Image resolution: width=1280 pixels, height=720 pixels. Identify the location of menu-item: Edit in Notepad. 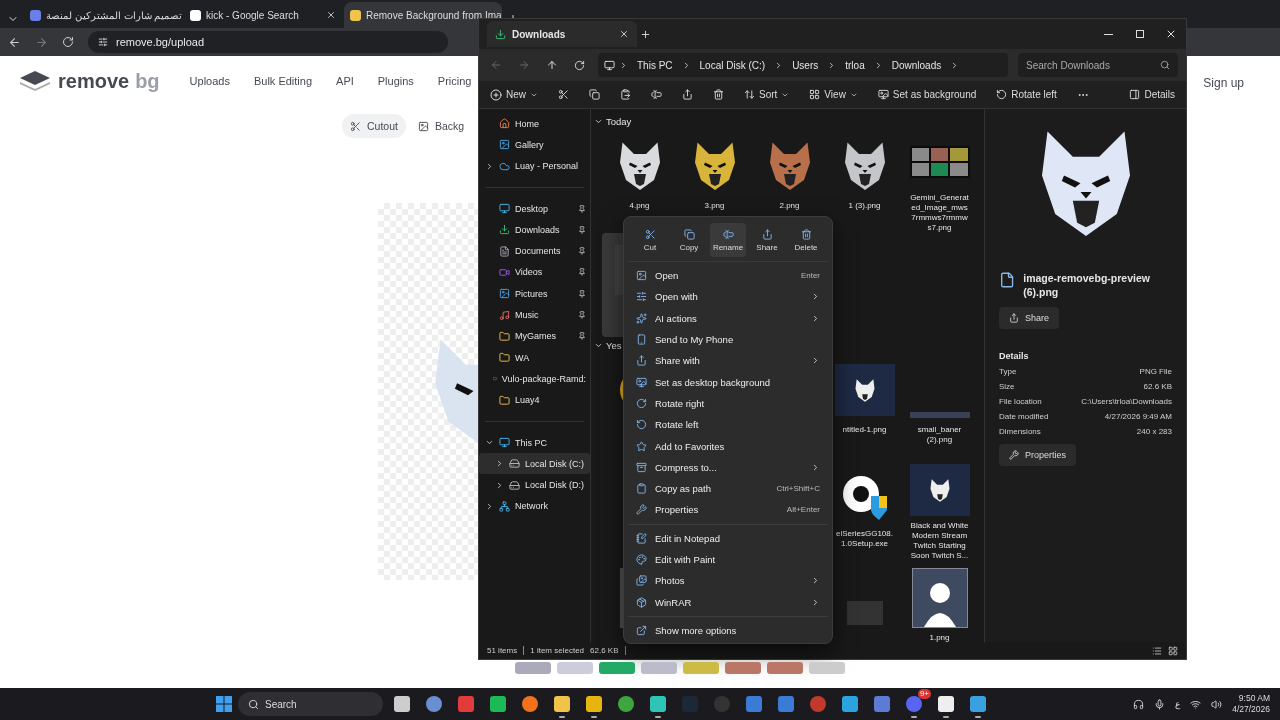
(728, 538).